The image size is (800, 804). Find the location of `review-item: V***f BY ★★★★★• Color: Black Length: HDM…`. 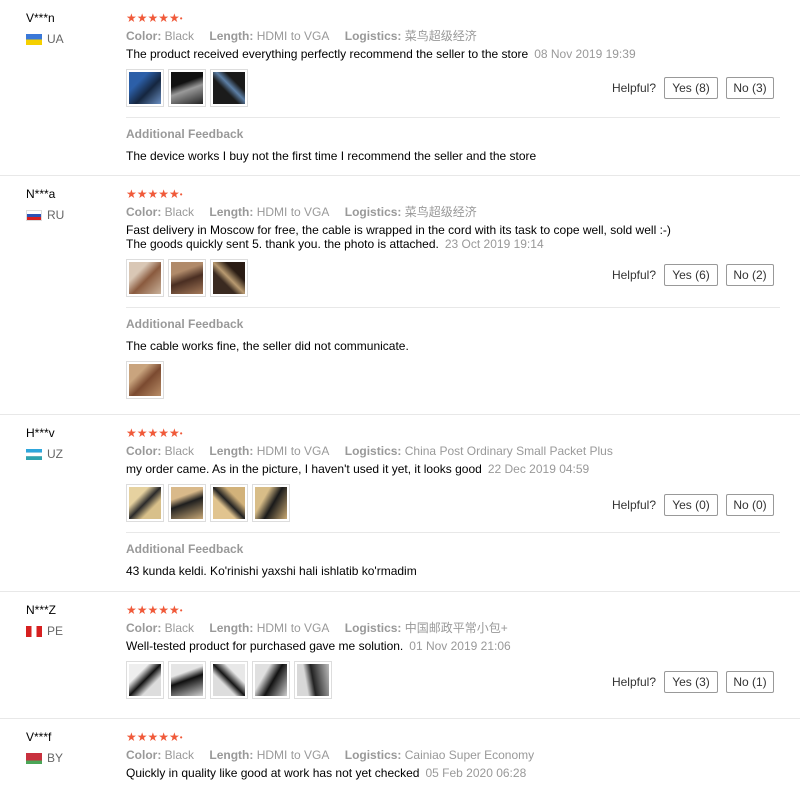

review-item: V***f BY ★★★★★• Color: Black Length: HDM… is located at coordinates (400, 761).